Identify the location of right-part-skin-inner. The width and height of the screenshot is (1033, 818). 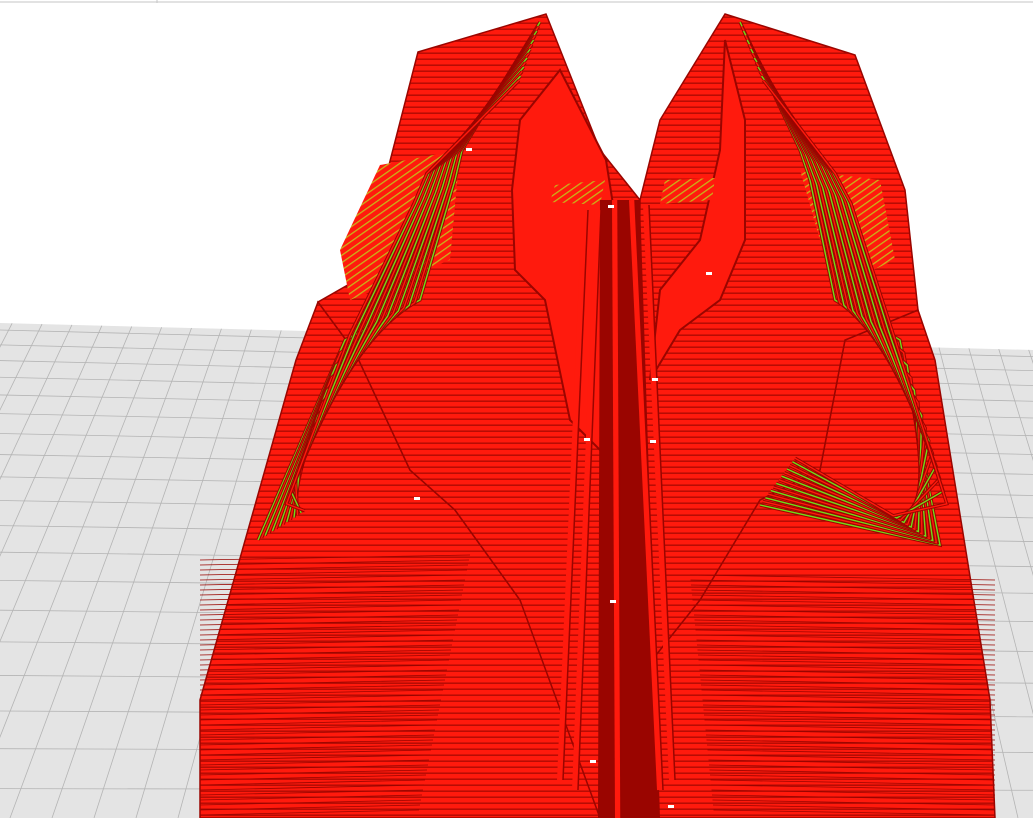
(687, 191).